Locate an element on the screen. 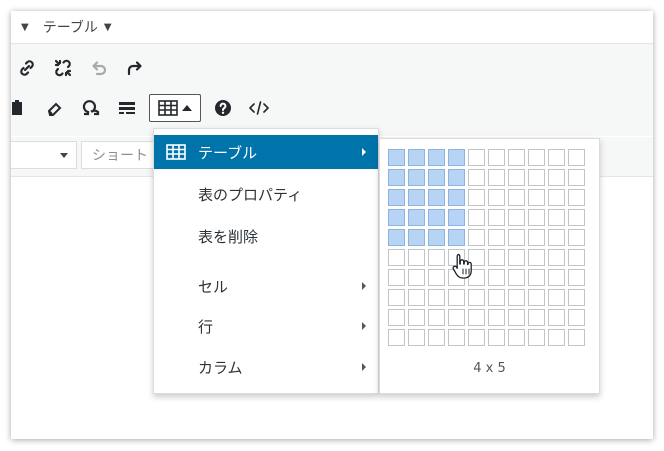 Image resolution: width=664 pixels, height=451 pixels. undo-button is located at coordinates (99, 68).